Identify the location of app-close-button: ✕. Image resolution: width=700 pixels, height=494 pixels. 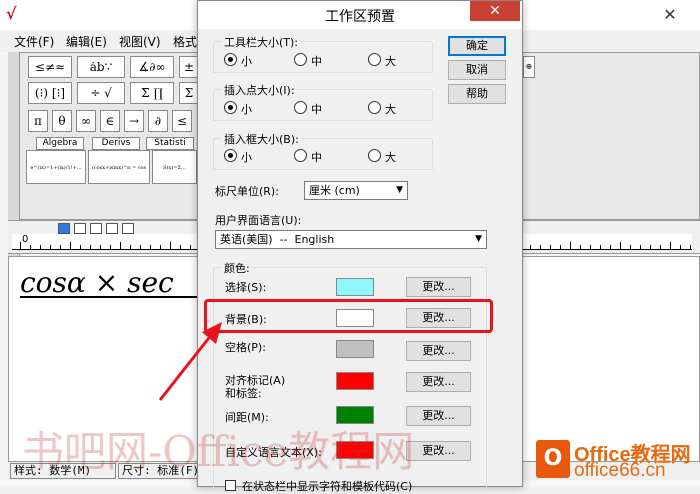
(670, 15).